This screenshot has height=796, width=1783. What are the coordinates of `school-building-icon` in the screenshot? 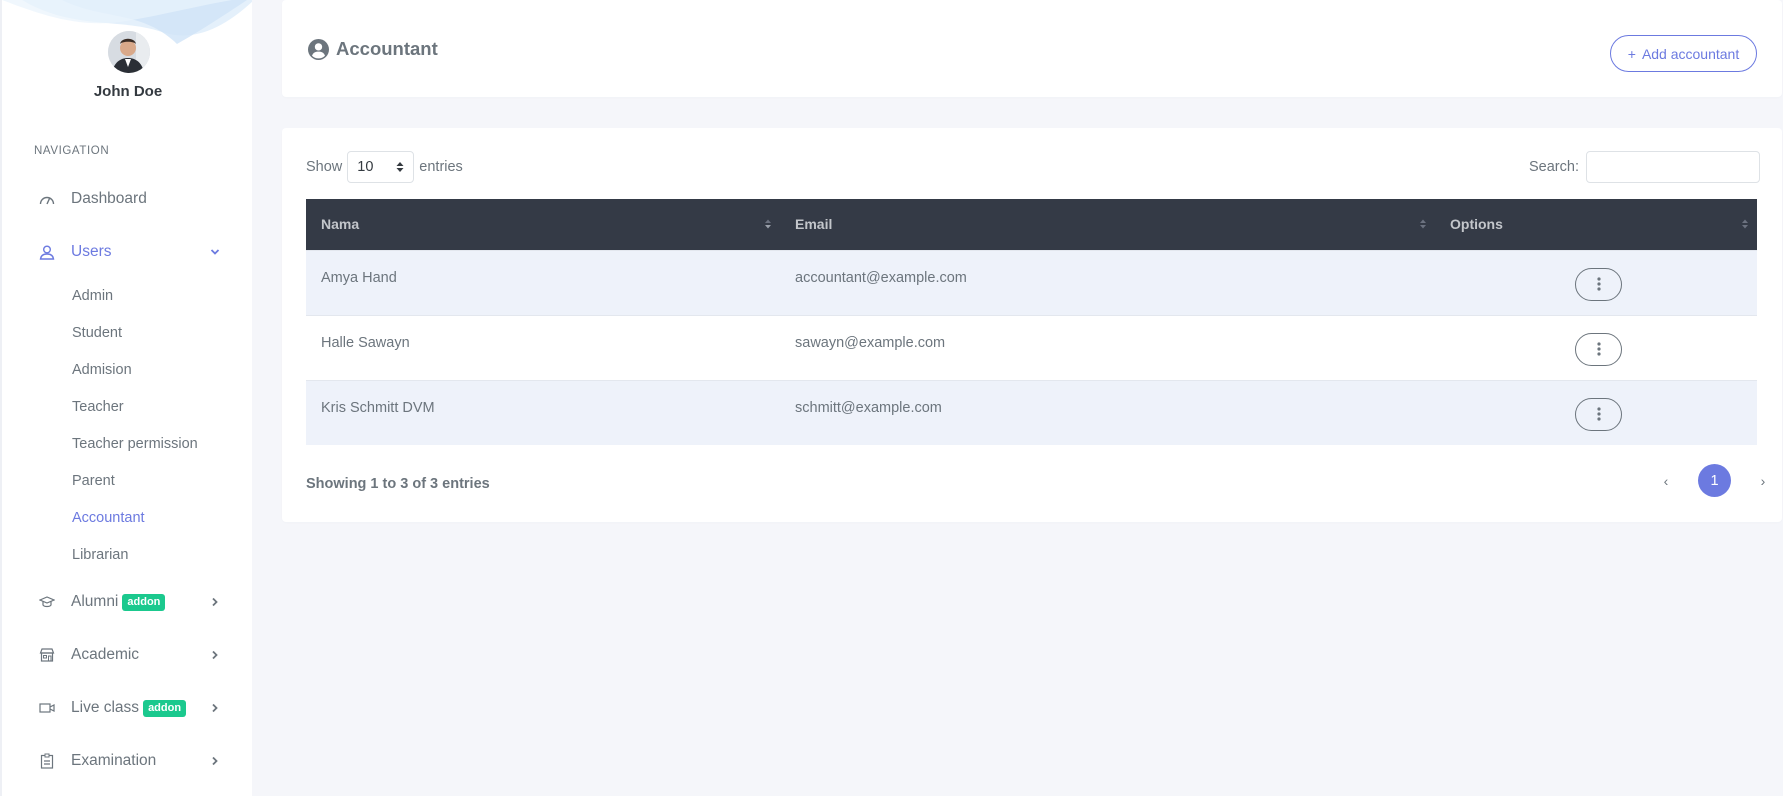 It's located at (47, 655).